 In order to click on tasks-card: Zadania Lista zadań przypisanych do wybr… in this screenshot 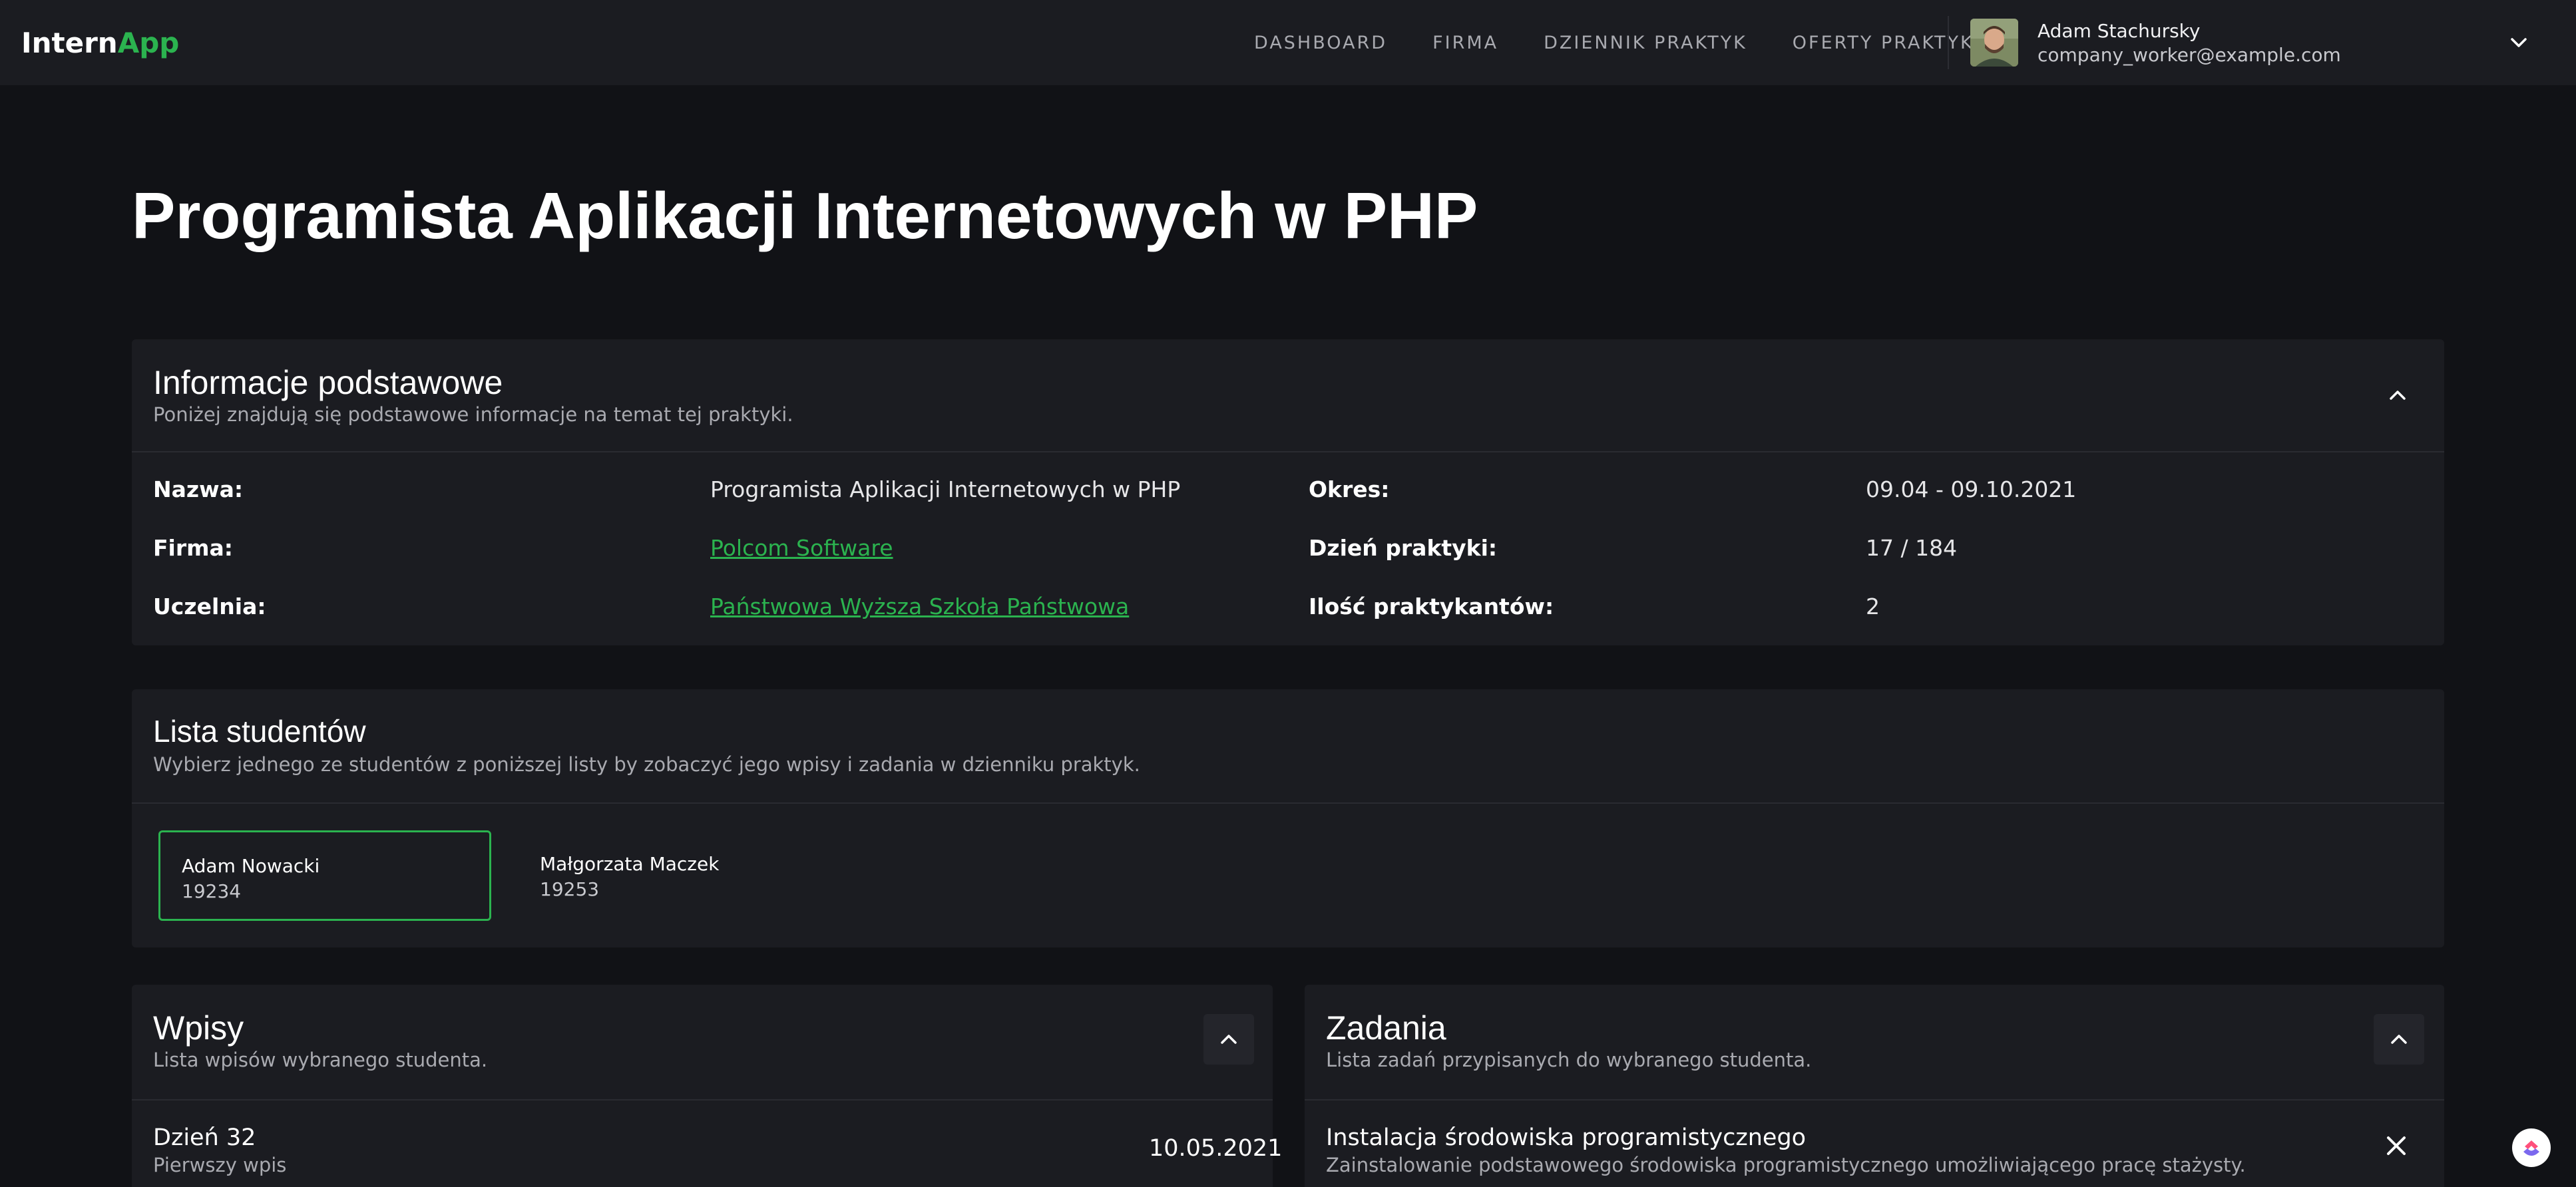, I will do `click(1874, 1086)`.